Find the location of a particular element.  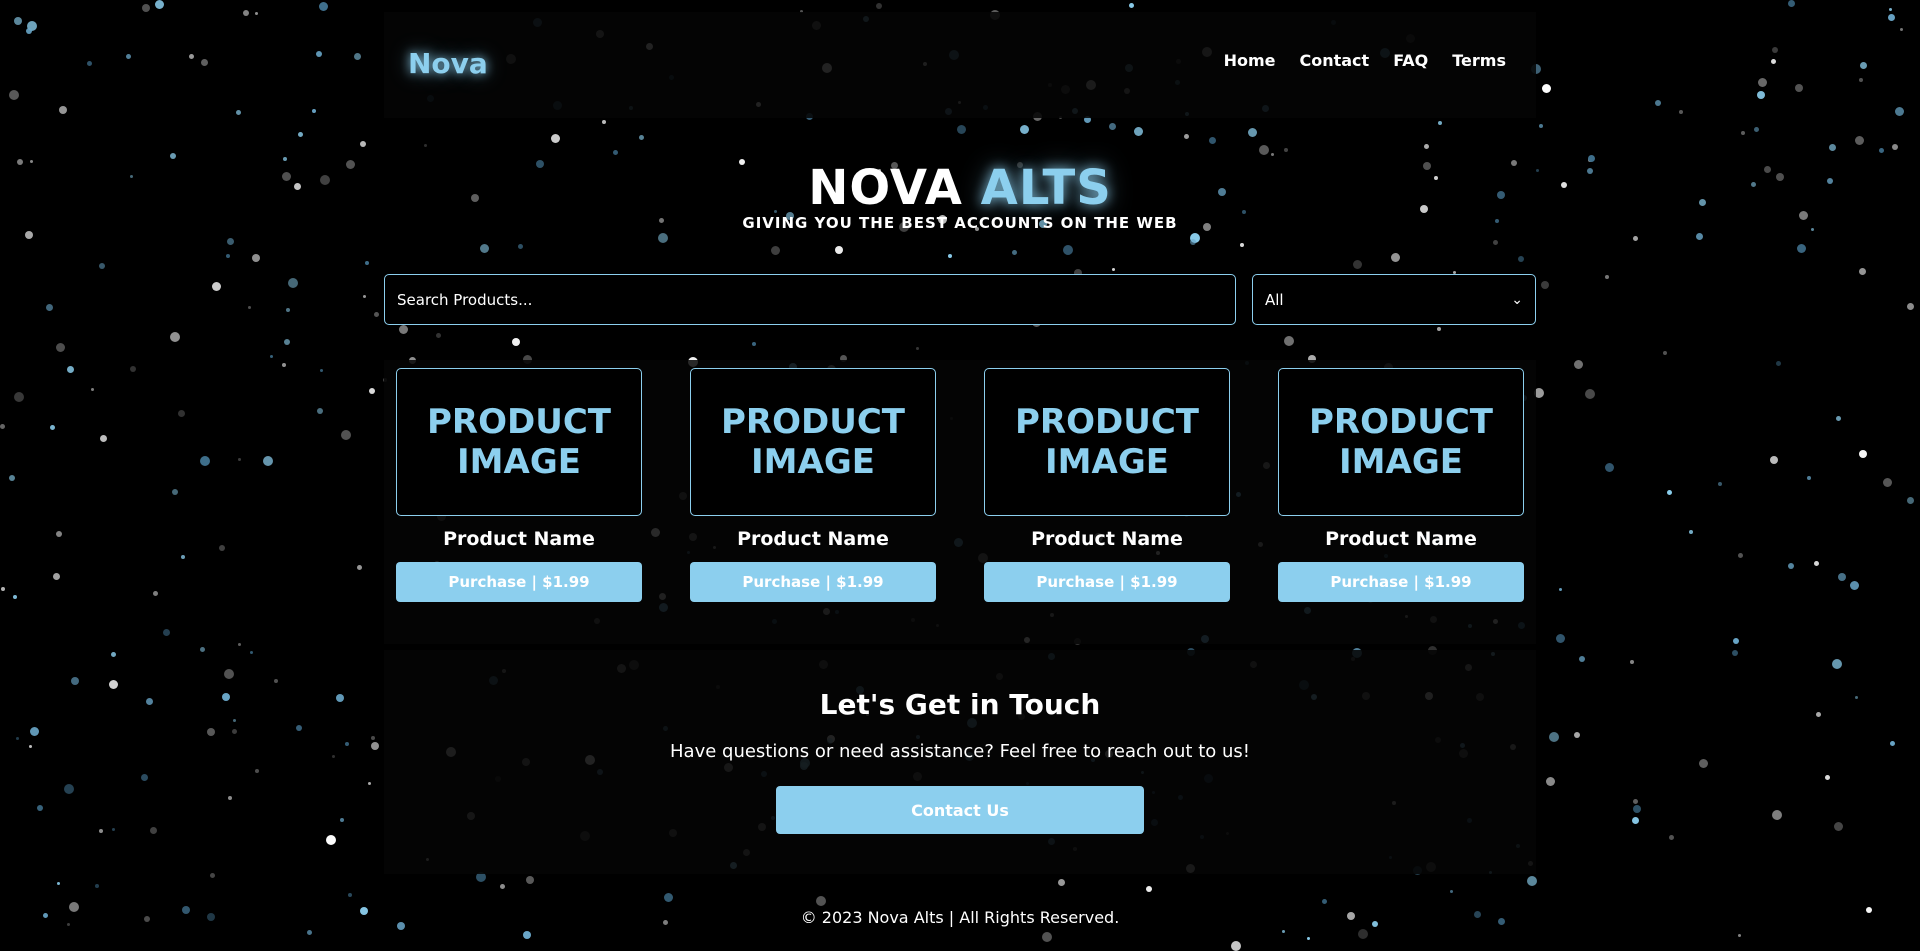

nav-home-link: Home is located at coordinates (1250, 60).